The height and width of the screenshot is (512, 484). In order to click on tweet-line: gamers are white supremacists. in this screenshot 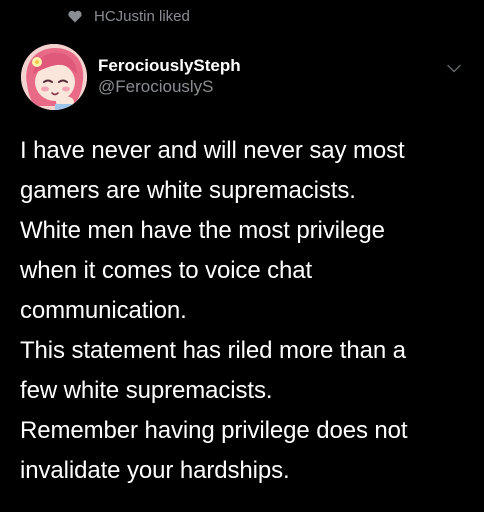, I will do `click(188, 190)`.